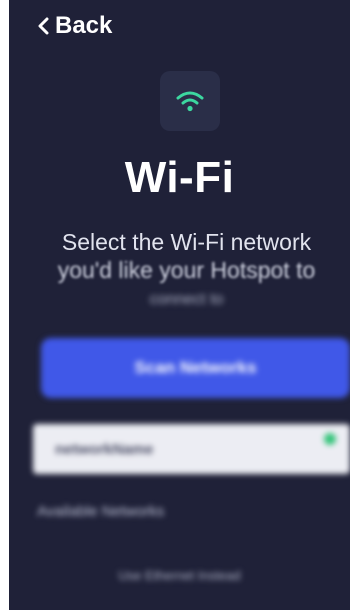 This screenshot has width=359, height=610. I want to click on subtitle-line: Select the Wi-Fi network, so click(186, 242).